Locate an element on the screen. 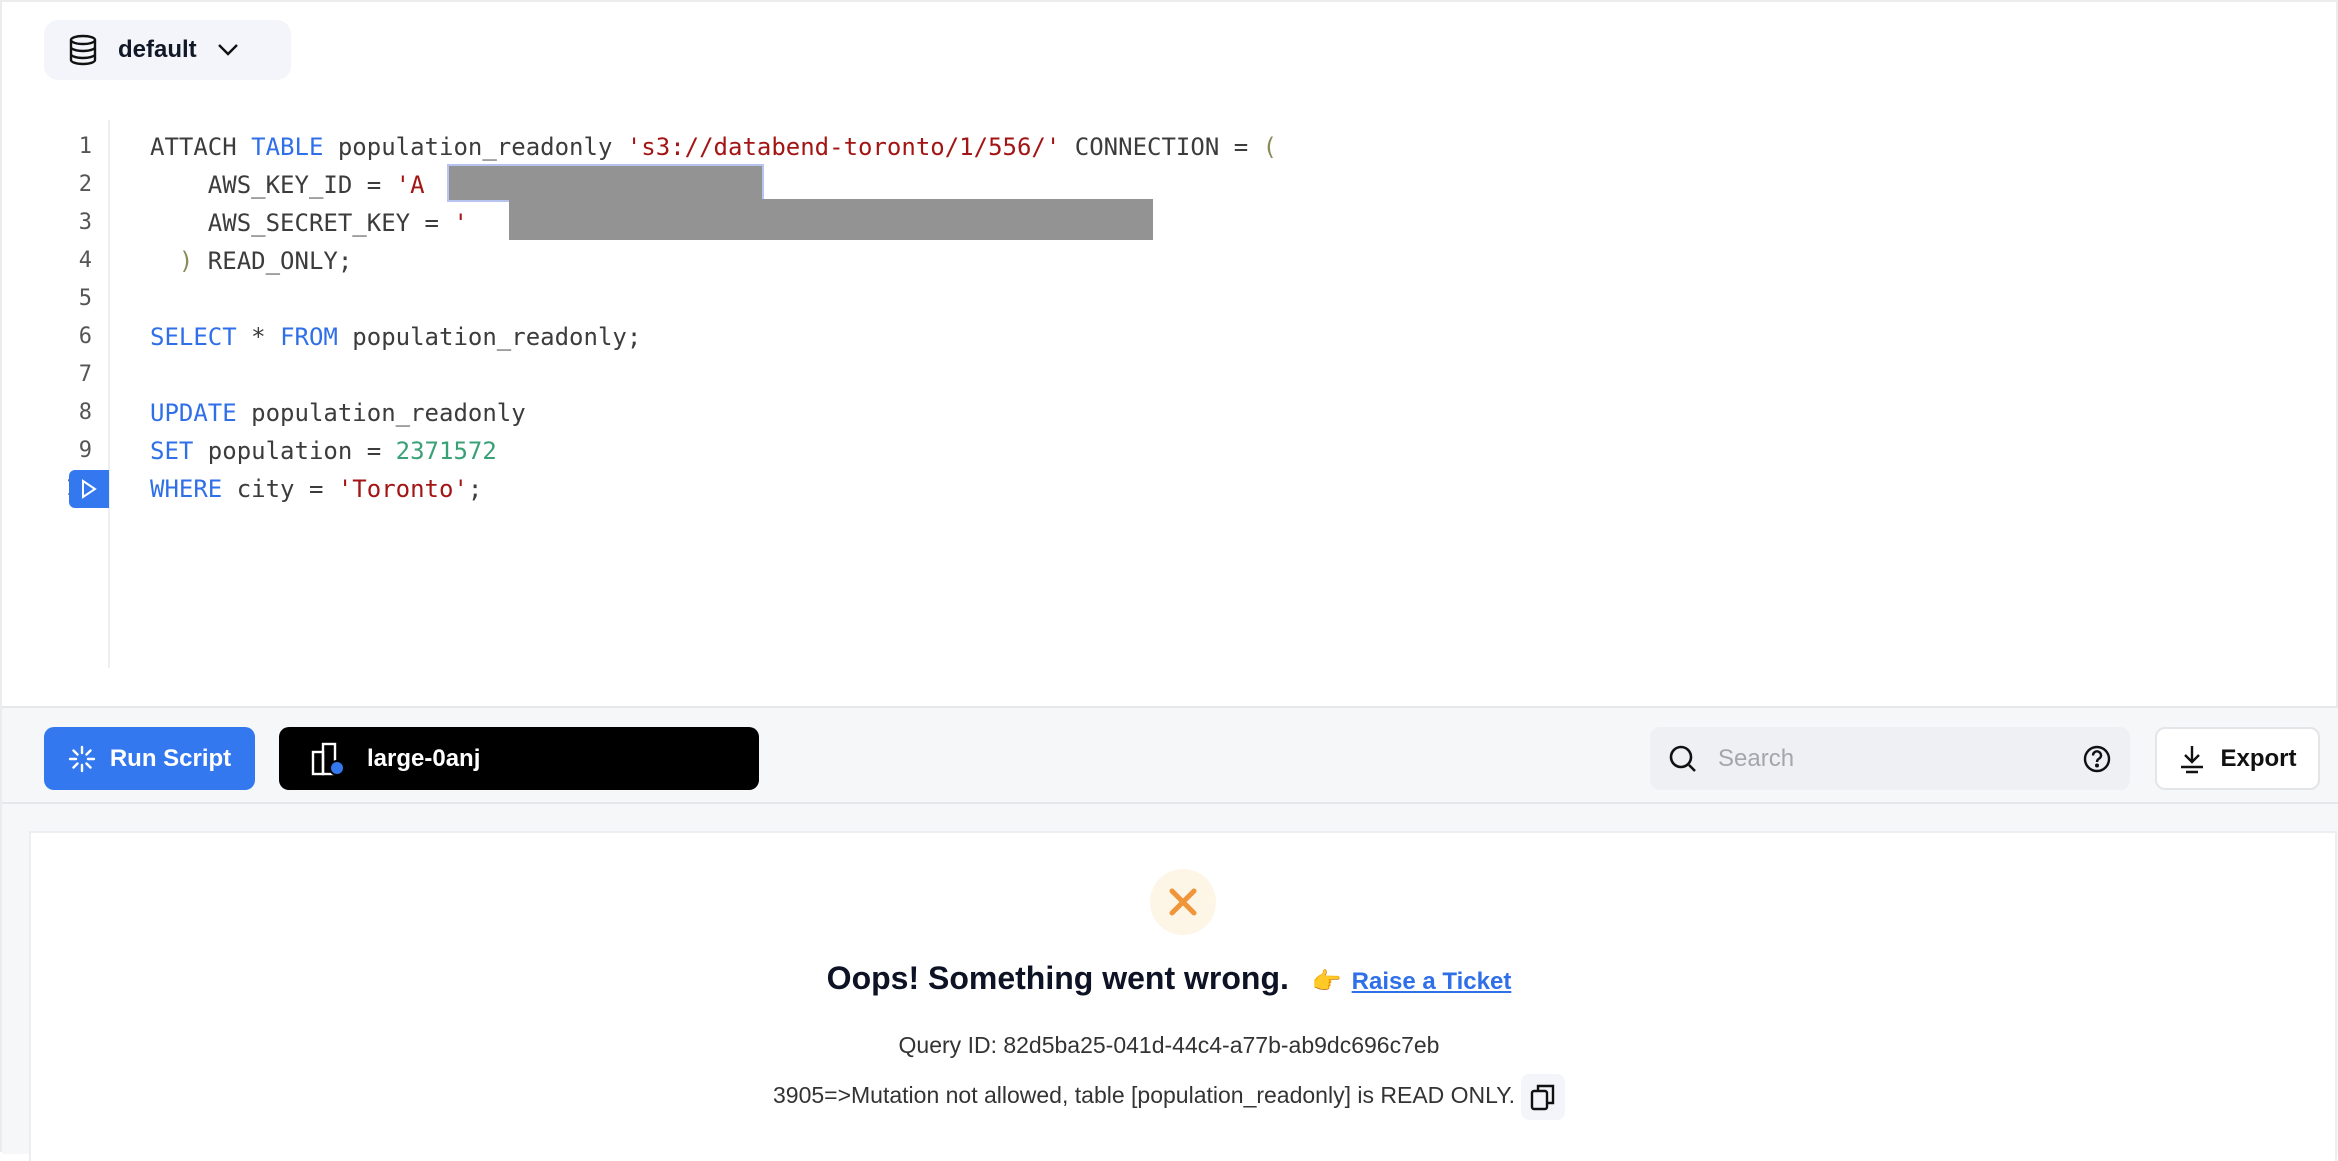 The height and width of the screenshot is (1161, 2338). play-icon is located at coordinates (89, 489).